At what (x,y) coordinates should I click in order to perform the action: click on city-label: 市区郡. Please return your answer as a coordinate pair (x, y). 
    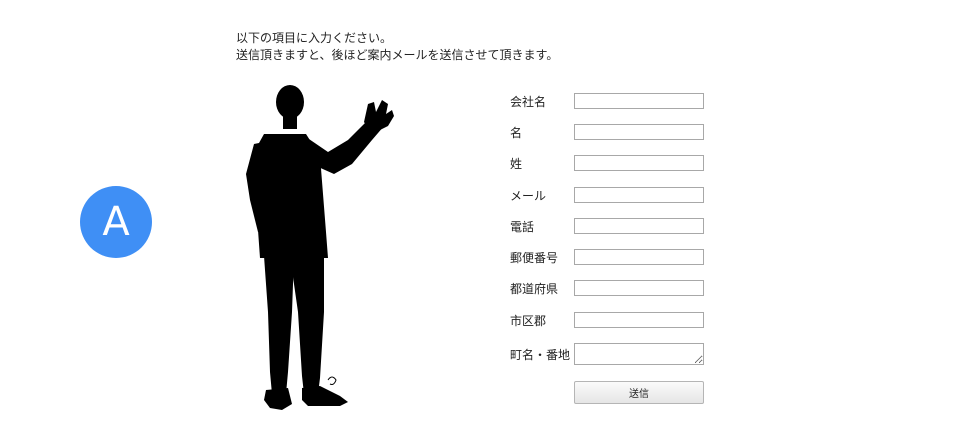
    Looking at the image, I should click on (528, 321).